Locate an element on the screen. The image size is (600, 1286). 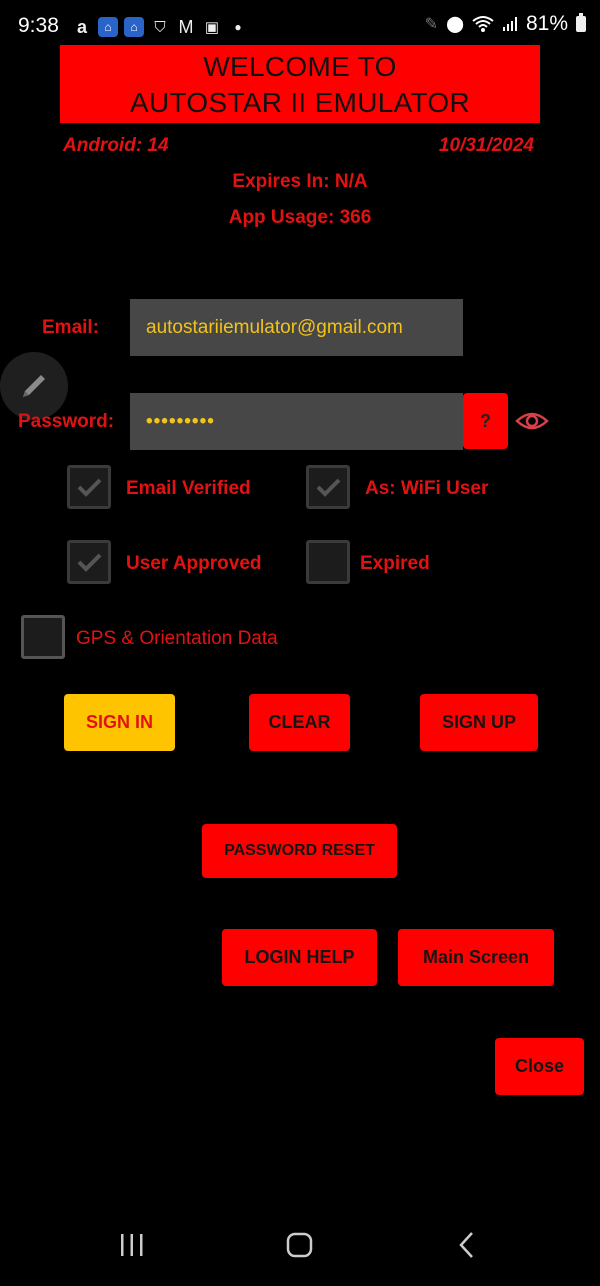
wifi-icon is located at coordinates (483, 24).